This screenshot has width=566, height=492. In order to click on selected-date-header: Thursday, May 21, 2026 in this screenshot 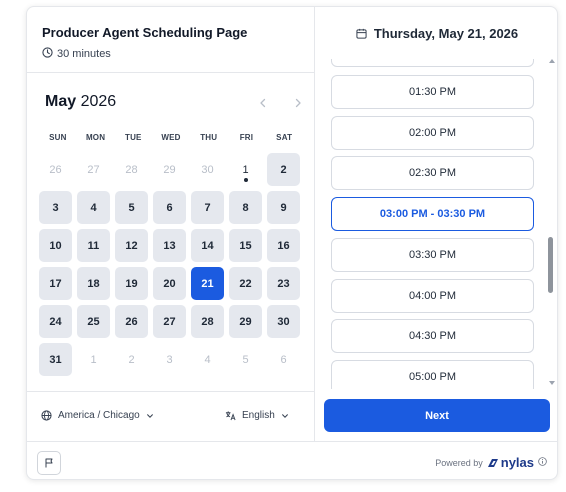, I will do `click(436, 33)`.